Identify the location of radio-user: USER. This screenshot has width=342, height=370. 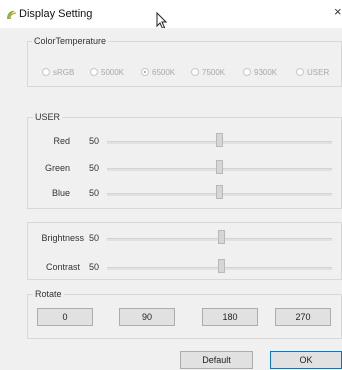
(312, 72).